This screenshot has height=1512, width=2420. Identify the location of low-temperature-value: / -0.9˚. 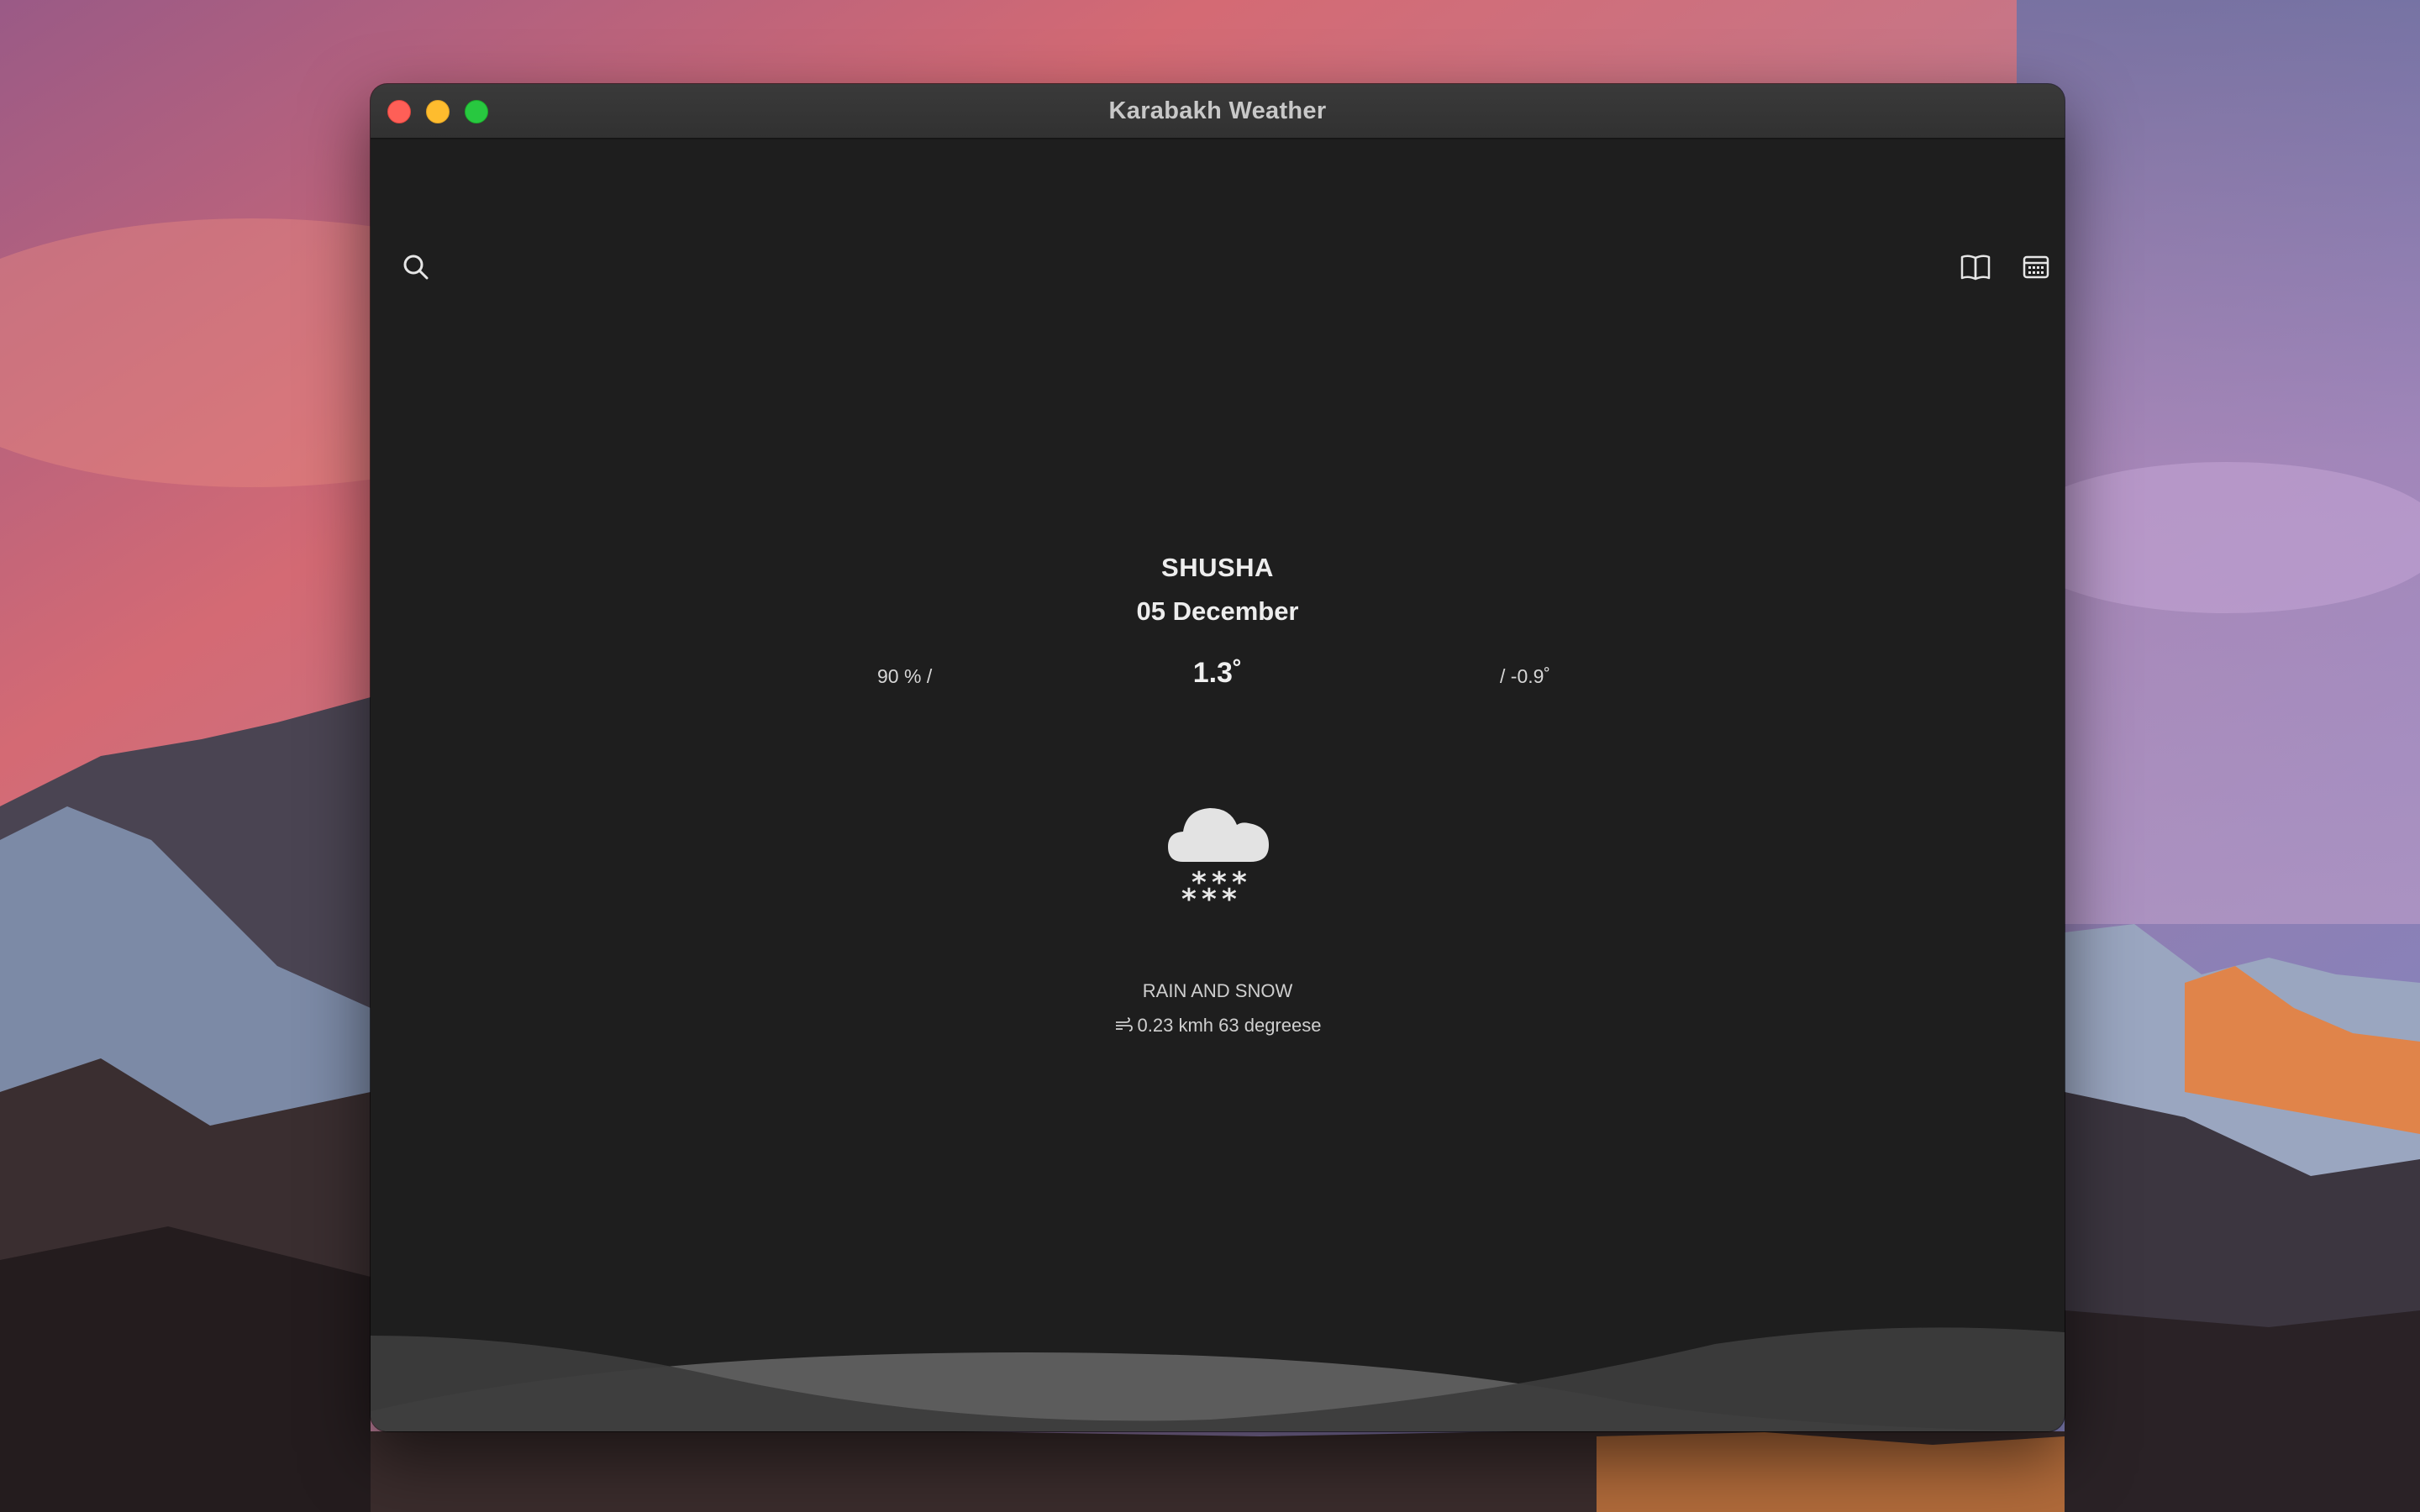
(1526, 676).